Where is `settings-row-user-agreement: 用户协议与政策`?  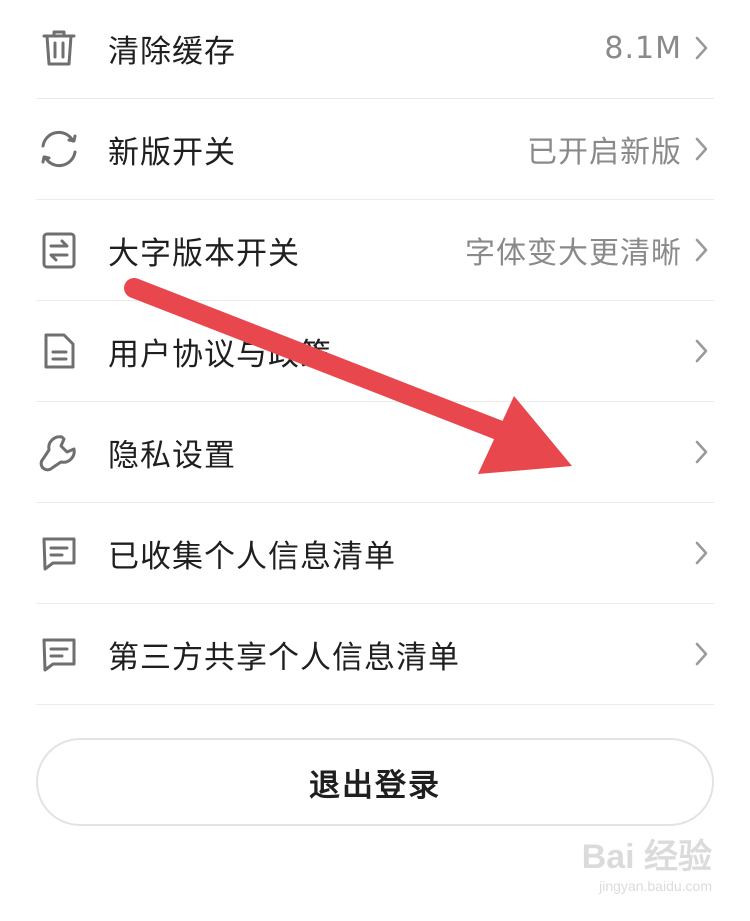 settings-row-user-agreement: 用户协议与政策 is located at coordinates (375, 351).